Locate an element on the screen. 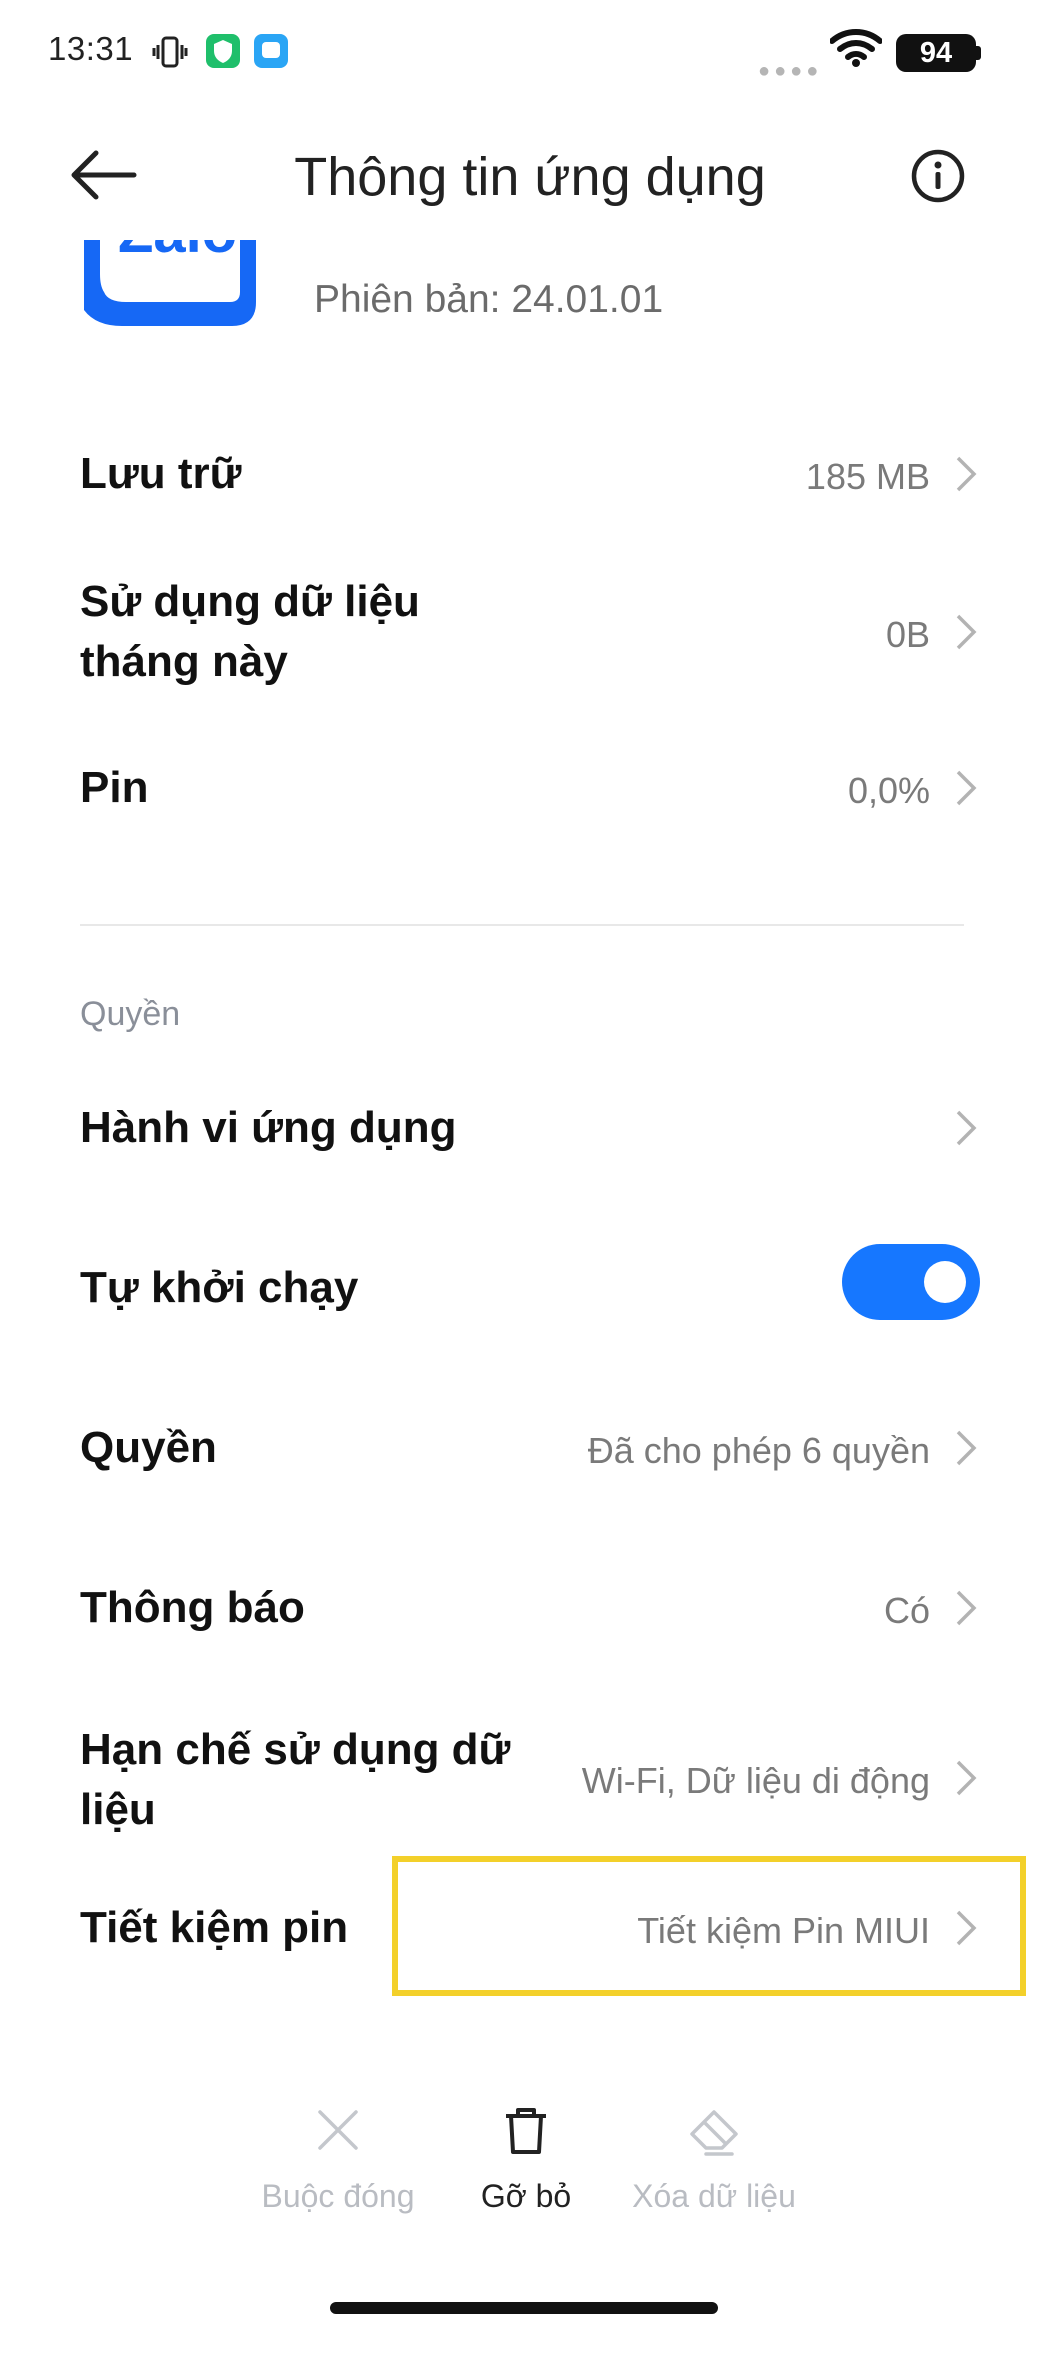 The height and width of the screenshot is (2356, 1060). storage-label: Lưu trữ is located at coordinates (161, 473).